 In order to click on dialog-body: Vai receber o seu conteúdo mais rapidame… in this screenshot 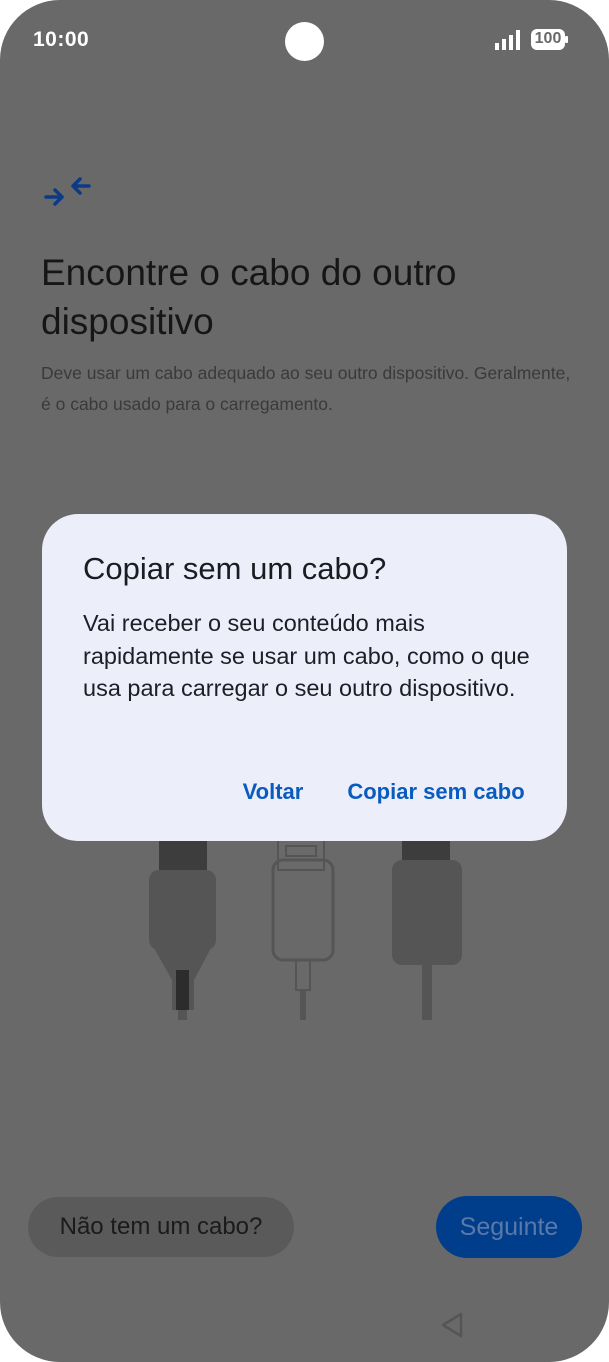, I will do `click(306, 655)`.